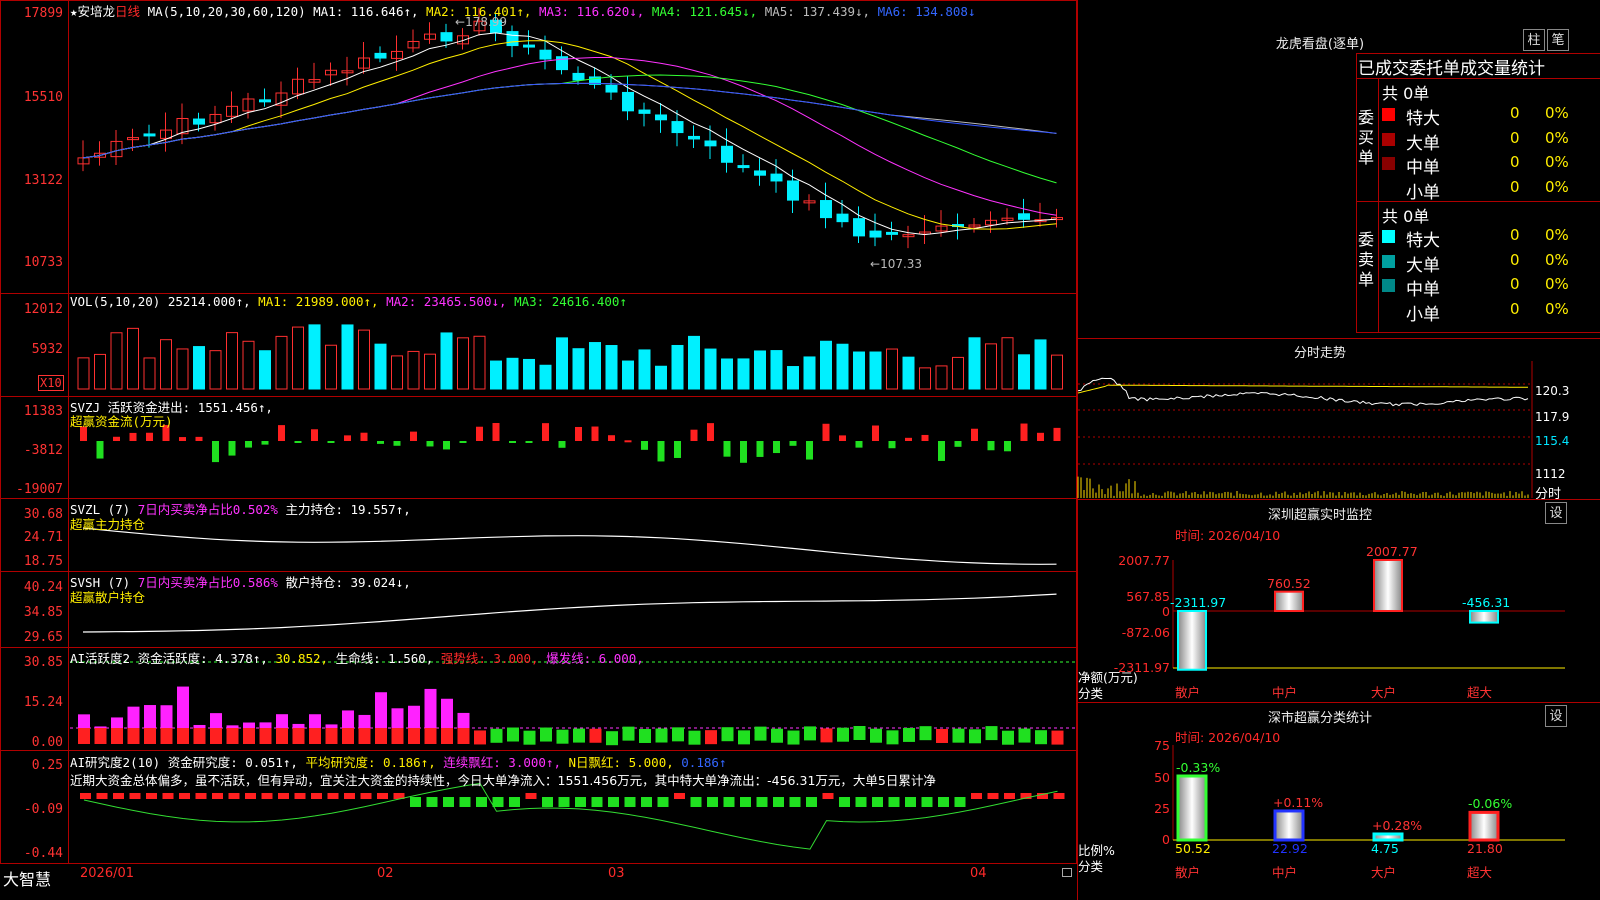 The height and width of the screenshot is (900, 1600). What do you see at coordinates (43, 97) in the screenshot?
I see `price-axis-2: 15510` at bounding box center [43, 97].